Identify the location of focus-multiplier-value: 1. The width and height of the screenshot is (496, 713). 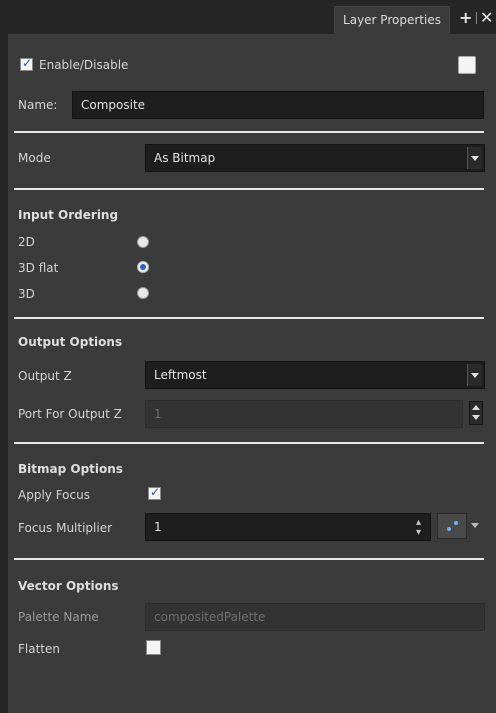
(158, 527).